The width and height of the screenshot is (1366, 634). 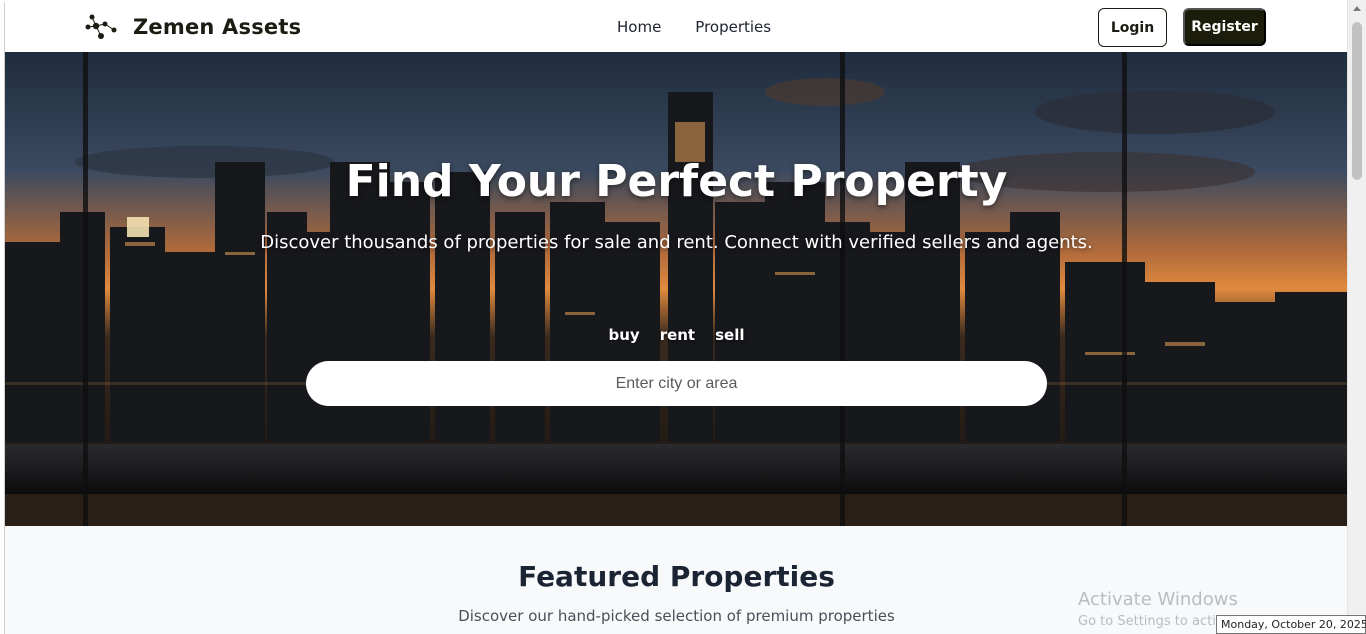 I want to click on activate-windows-title: Activate Windows, so click(x=1158, y=599).